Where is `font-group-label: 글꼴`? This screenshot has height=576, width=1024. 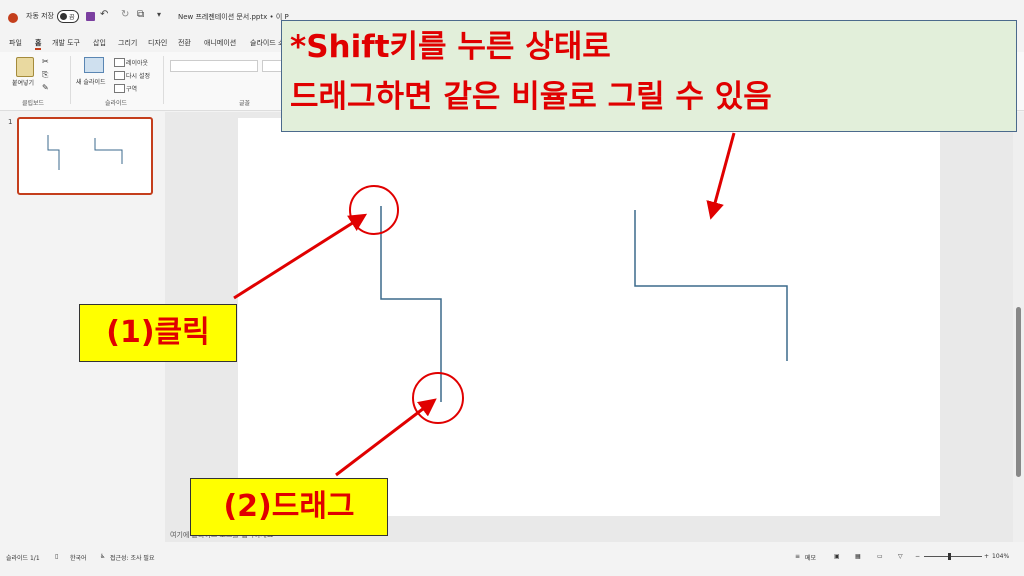 font-group-label: 글꼴 is located at coordinates (245, 103).